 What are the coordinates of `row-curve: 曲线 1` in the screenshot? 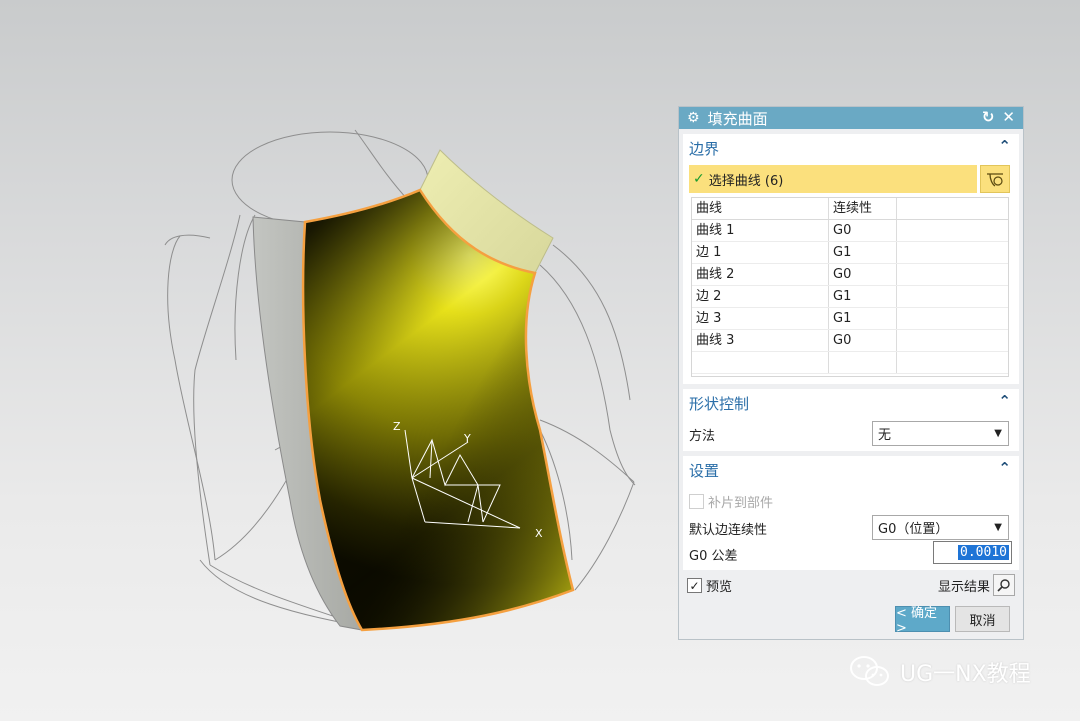 It's located at (760, 230).